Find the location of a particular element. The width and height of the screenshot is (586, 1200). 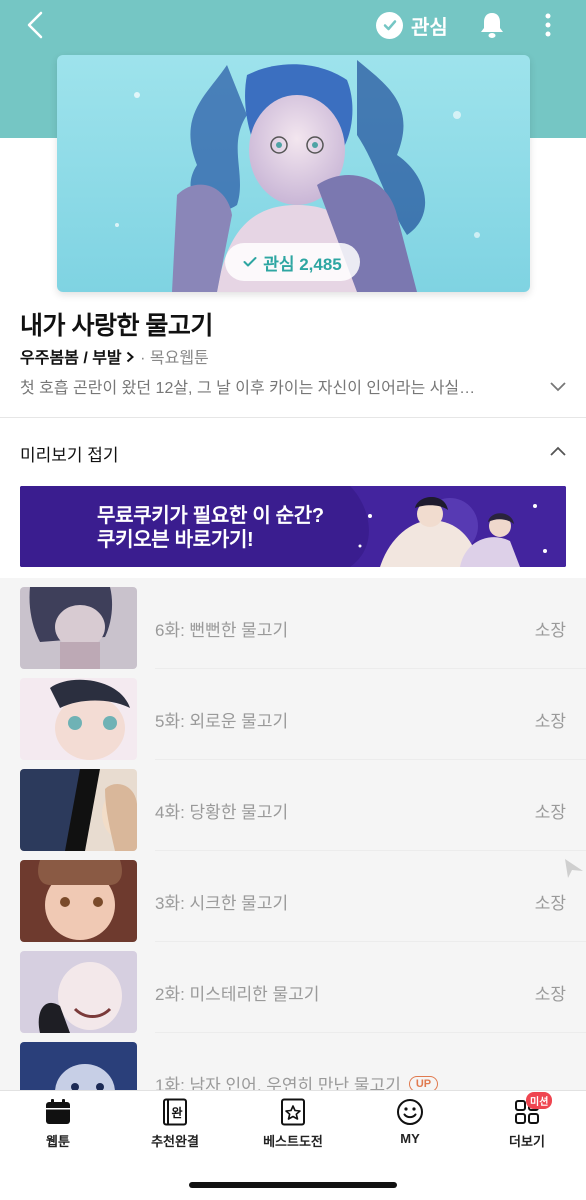

more-vertical-icon is located at coordinates (548, 25).